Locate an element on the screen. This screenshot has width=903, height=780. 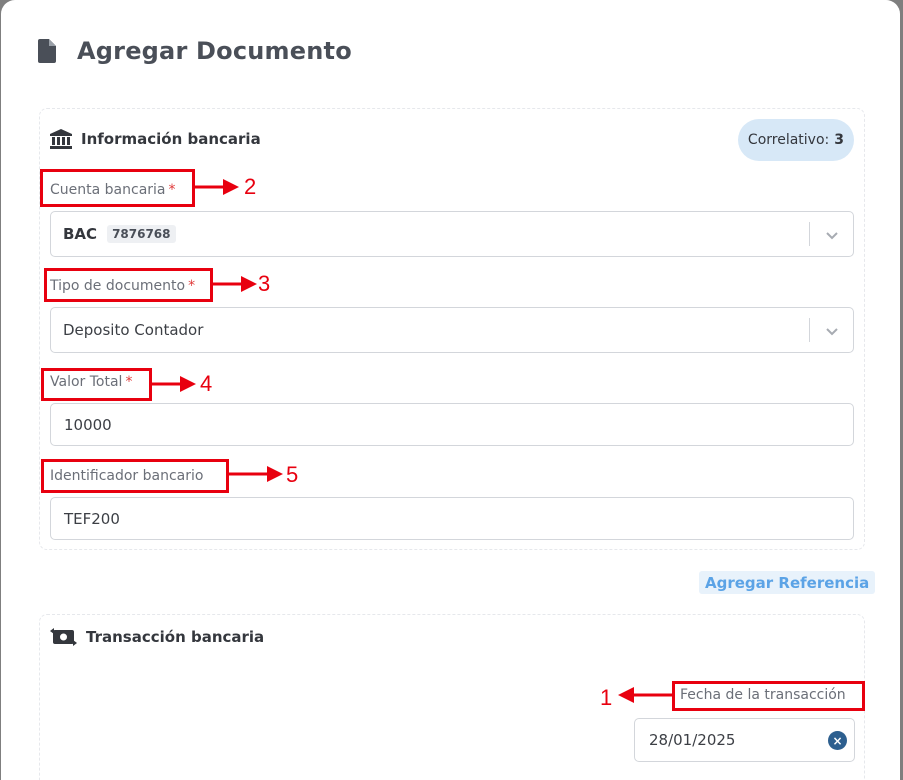
transaction-heading: Transacción bancaria is located at coordinates (157, 637).